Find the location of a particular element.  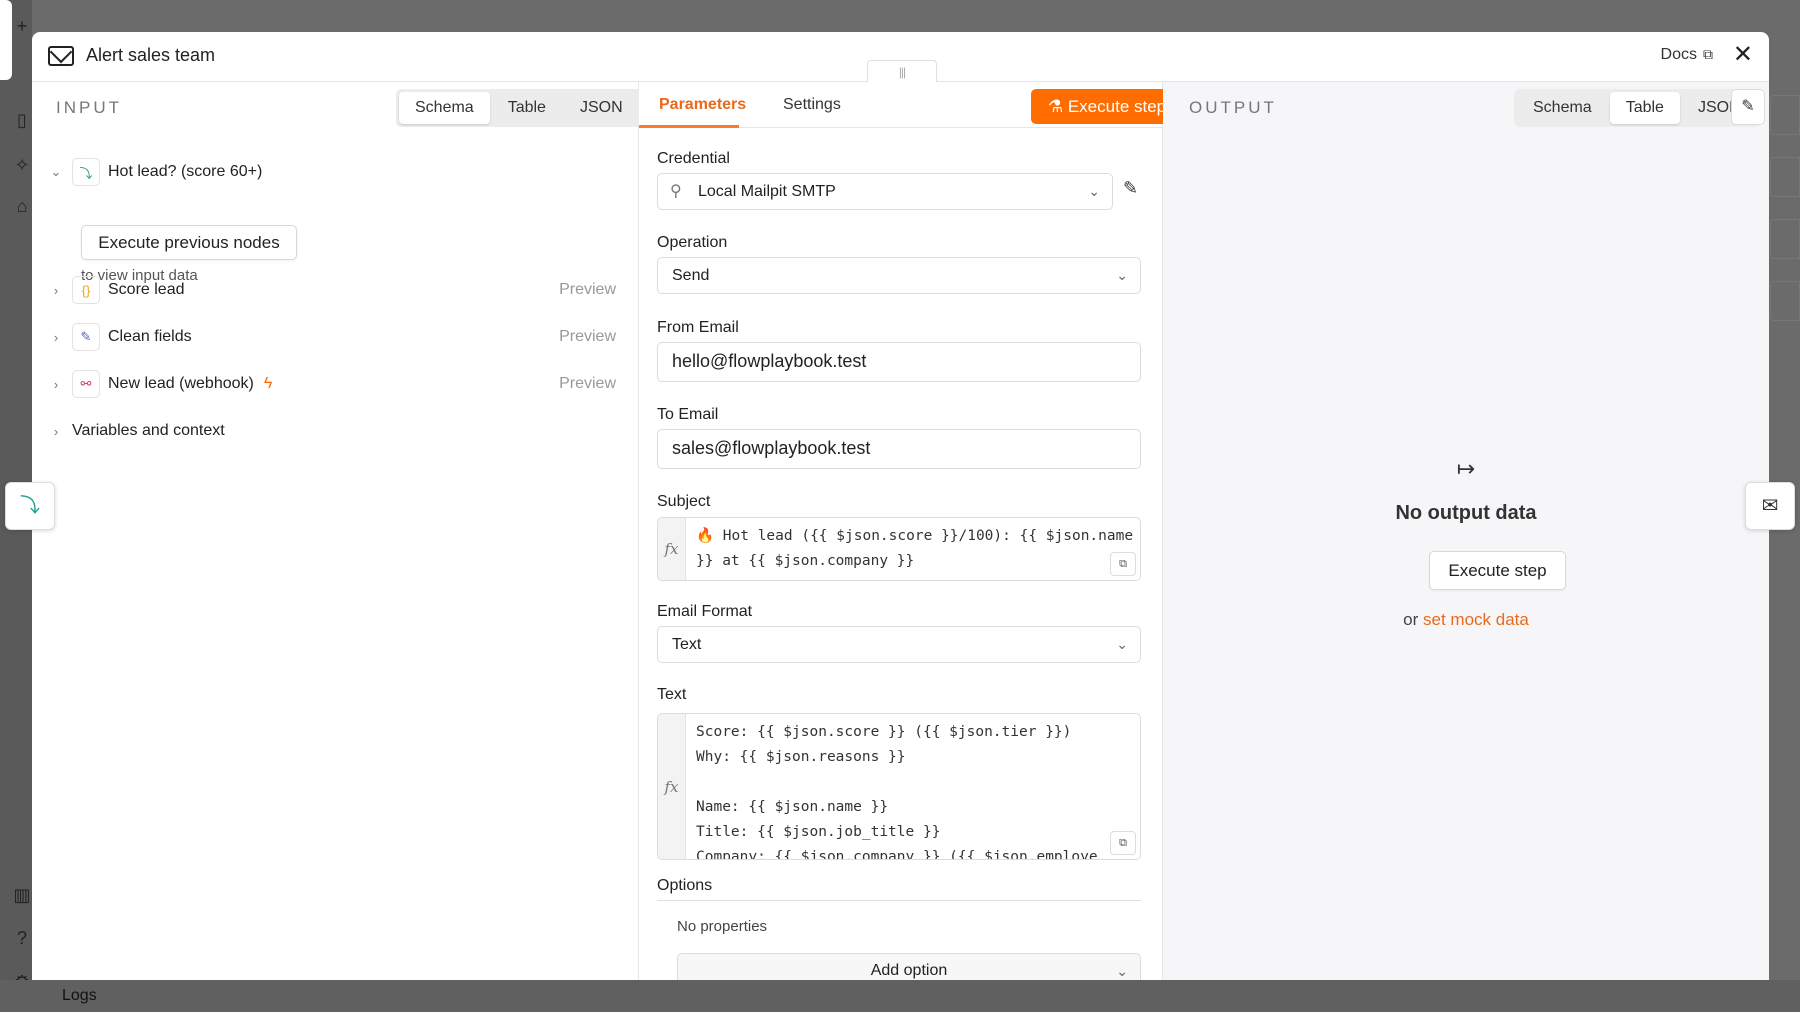

toolbar-highlight is located at coordinates (6, 40).